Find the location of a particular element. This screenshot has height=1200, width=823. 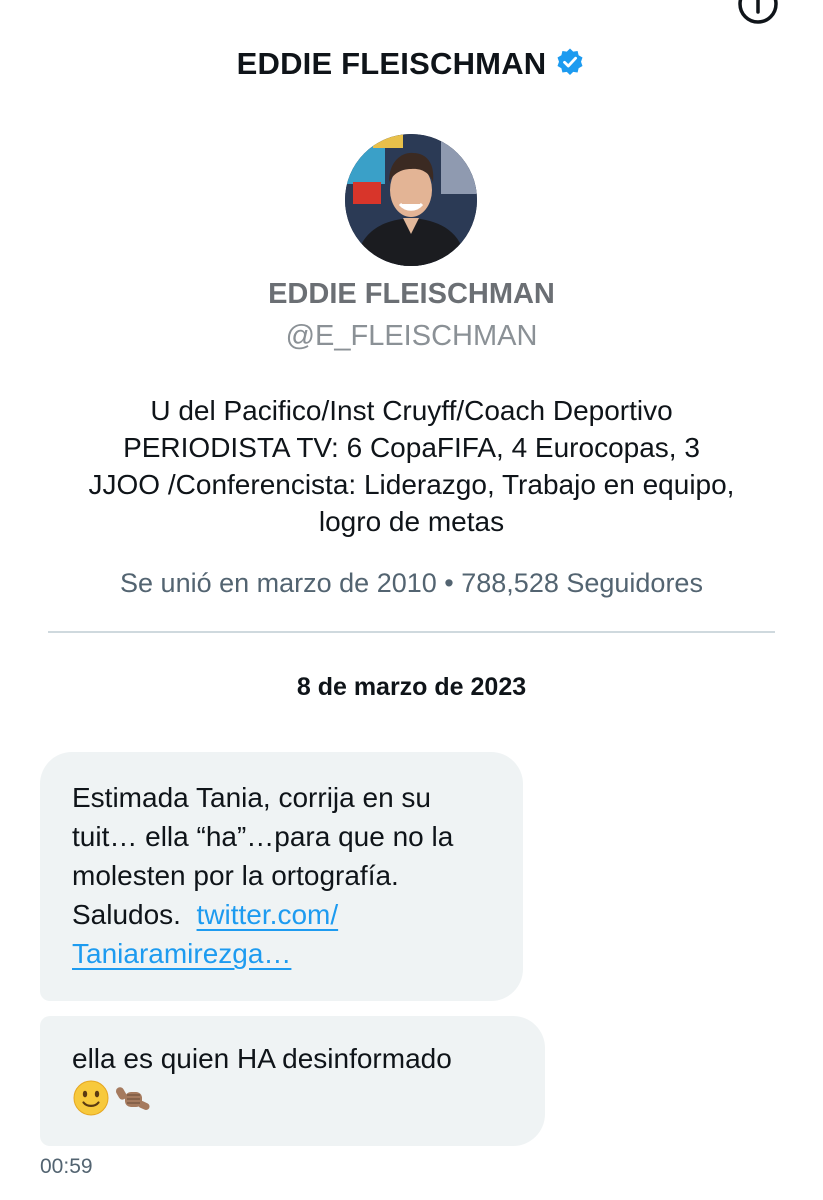

info-icon is located at coordinates (758, 12).